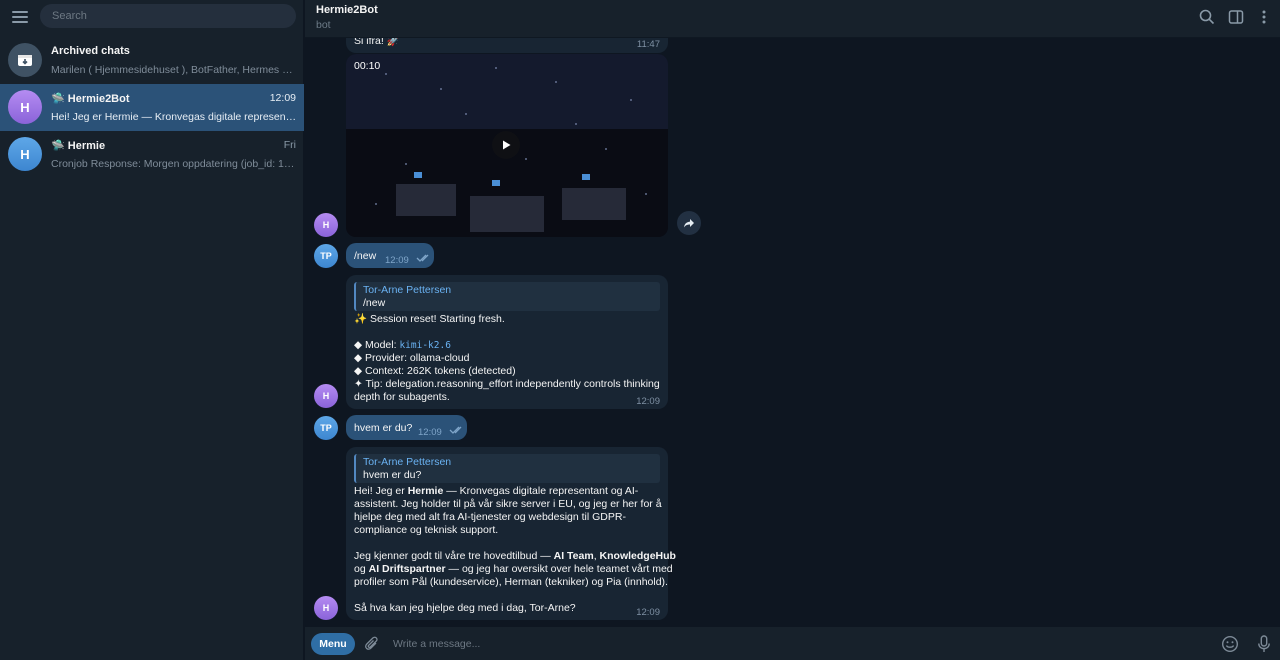  What do you see at coordinates (407, 569) in the screenshot?
I see `bold-text: AI Driftspartner` at bounding box center [407, 569].